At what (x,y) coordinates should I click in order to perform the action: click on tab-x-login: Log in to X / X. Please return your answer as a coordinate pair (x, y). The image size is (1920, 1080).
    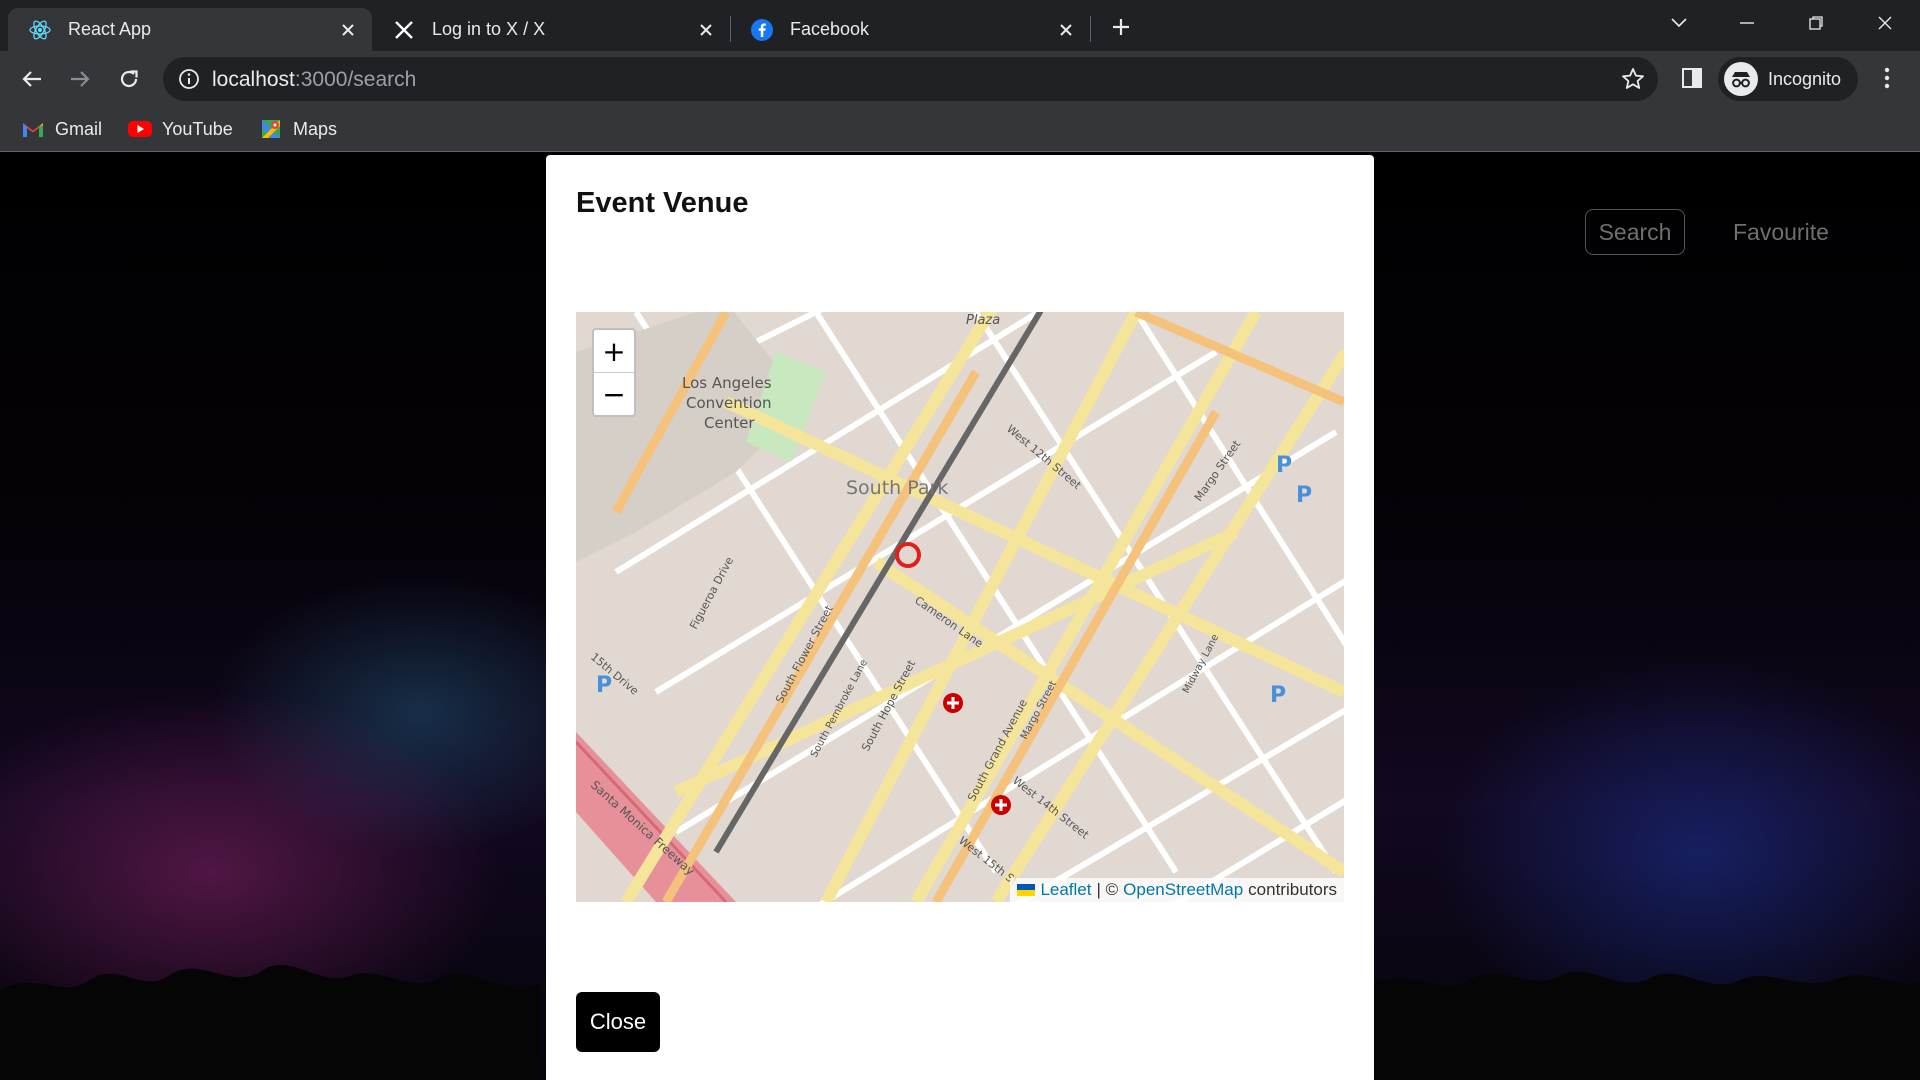
    Looking at the image, I should click on (551, 29).